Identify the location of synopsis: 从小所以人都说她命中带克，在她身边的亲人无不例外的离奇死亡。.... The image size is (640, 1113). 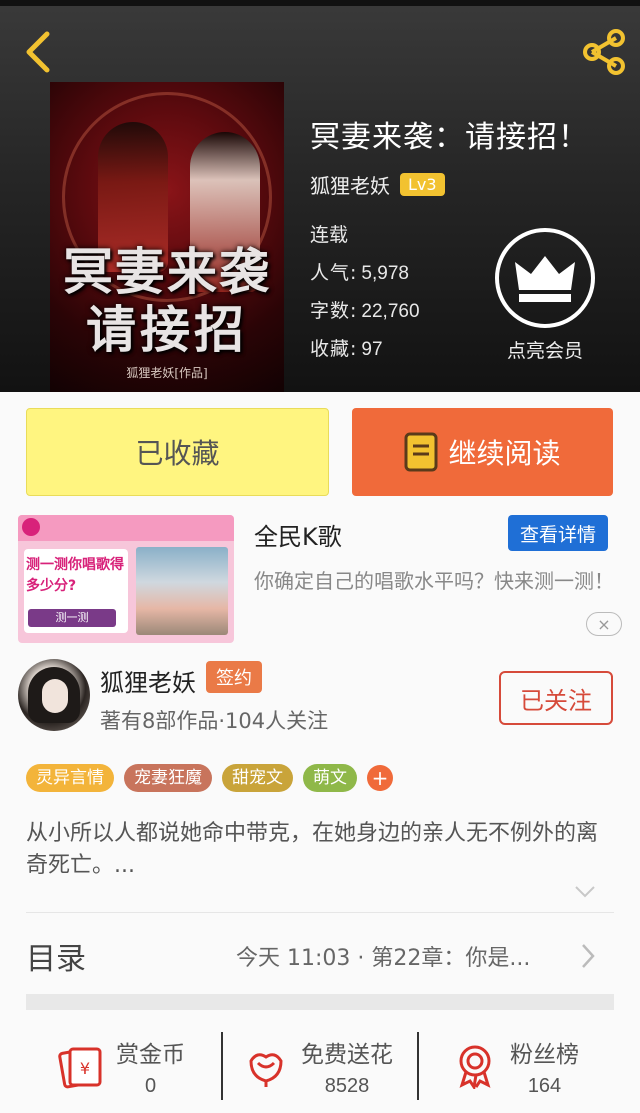
(312, 849).